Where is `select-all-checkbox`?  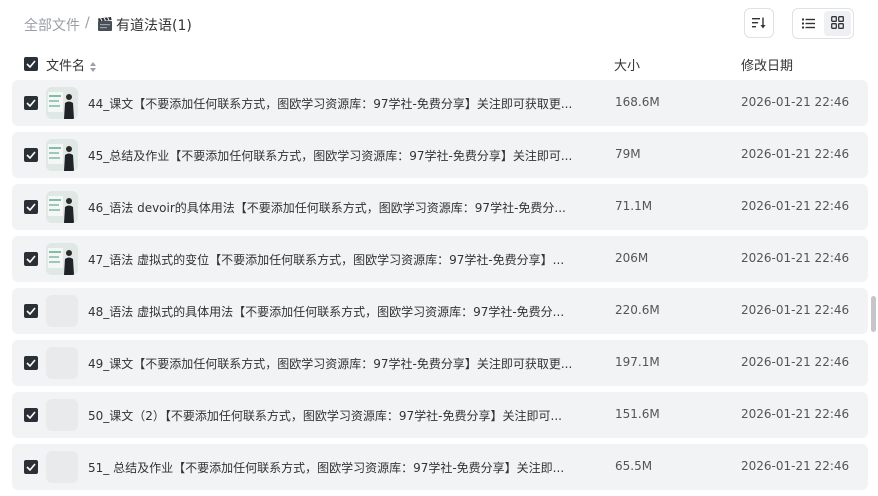
select-all-checkbox is located at coordinates (31, 64).